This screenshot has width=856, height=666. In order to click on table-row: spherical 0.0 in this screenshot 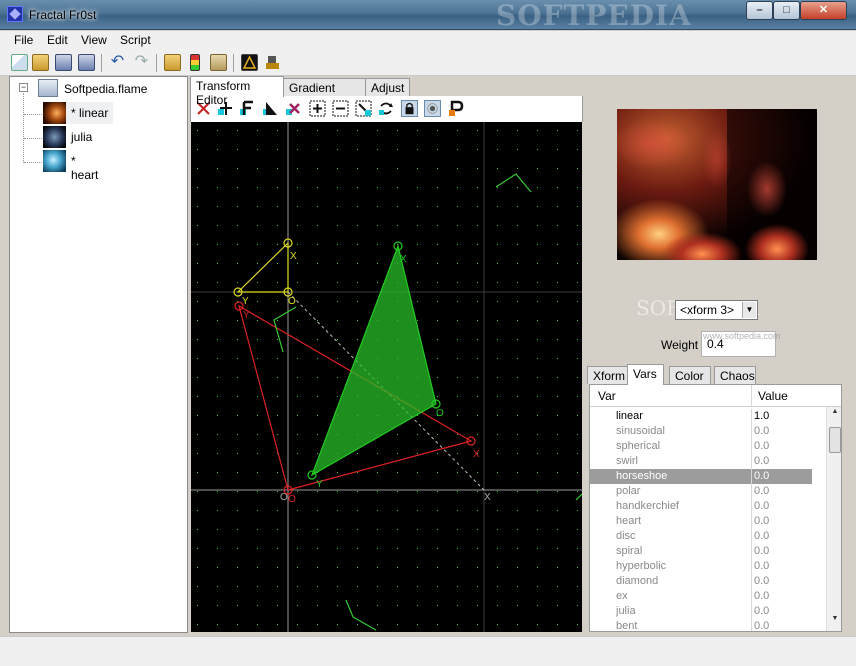, I will do `click(701, 446)`.